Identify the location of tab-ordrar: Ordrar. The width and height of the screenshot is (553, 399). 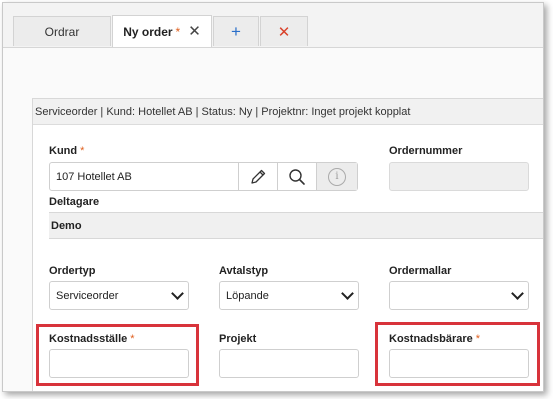
(62, 31).